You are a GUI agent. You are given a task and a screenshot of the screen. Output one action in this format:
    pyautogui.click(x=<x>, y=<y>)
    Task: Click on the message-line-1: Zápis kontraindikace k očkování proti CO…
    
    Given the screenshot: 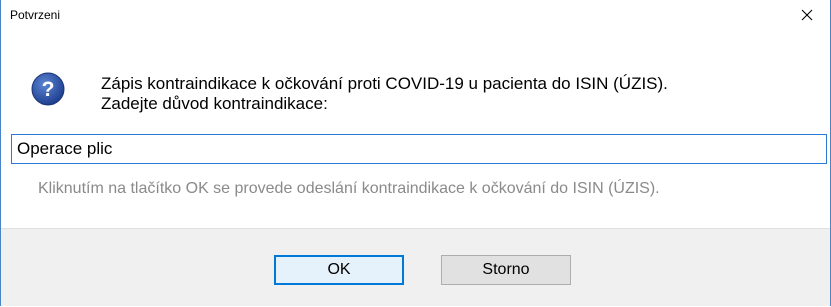 What is the action you would take?
    pyautogui.click(x=384, y=83)
    